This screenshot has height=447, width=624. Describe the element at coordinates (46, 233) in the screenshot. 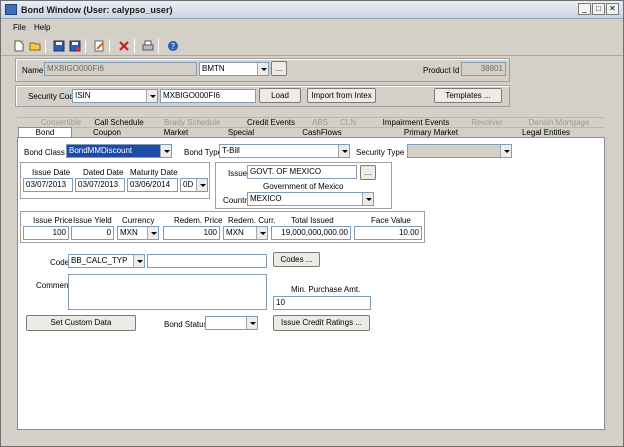

I see `issue-price-field: 100` at that location.